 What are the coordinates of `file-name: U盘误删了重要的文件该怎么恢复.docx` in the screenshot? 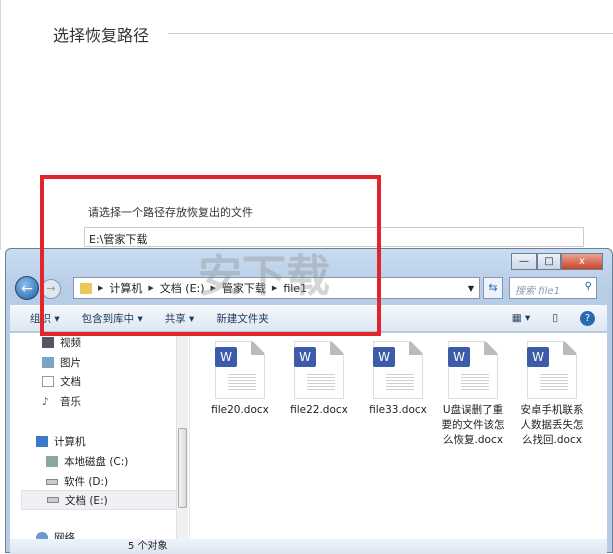 It's located at (473, 425).